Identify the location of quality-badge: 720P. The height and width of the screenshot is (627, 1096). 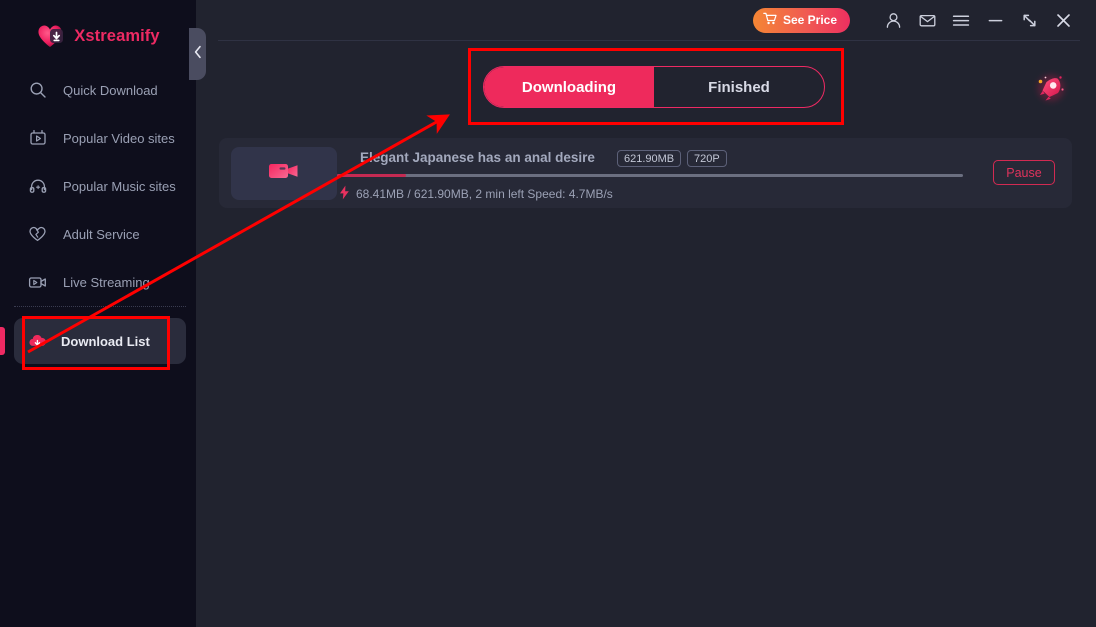
(707, 158).